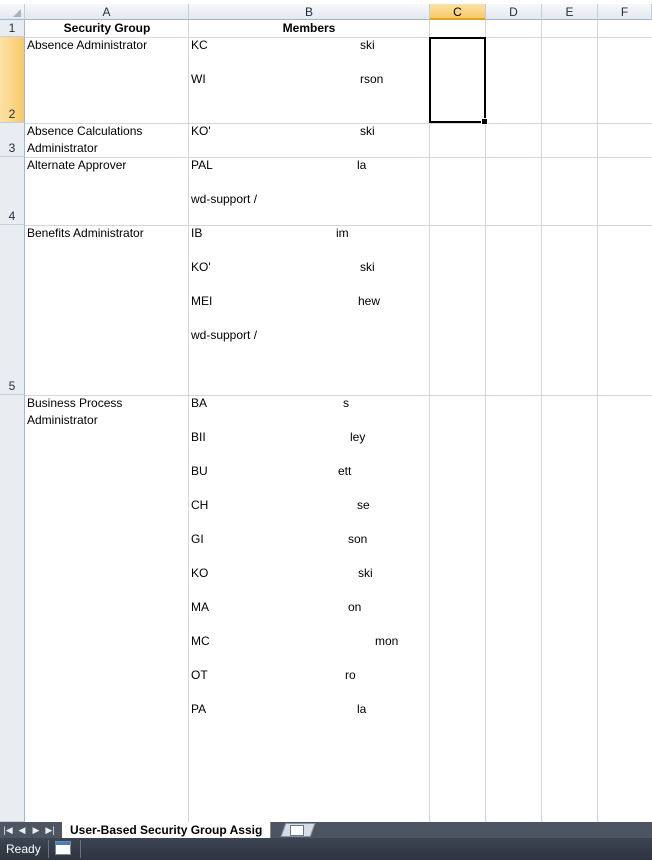 The height and width of the screenshot is (860, 652). I want to click on header-members: Members, so click(309, 28).